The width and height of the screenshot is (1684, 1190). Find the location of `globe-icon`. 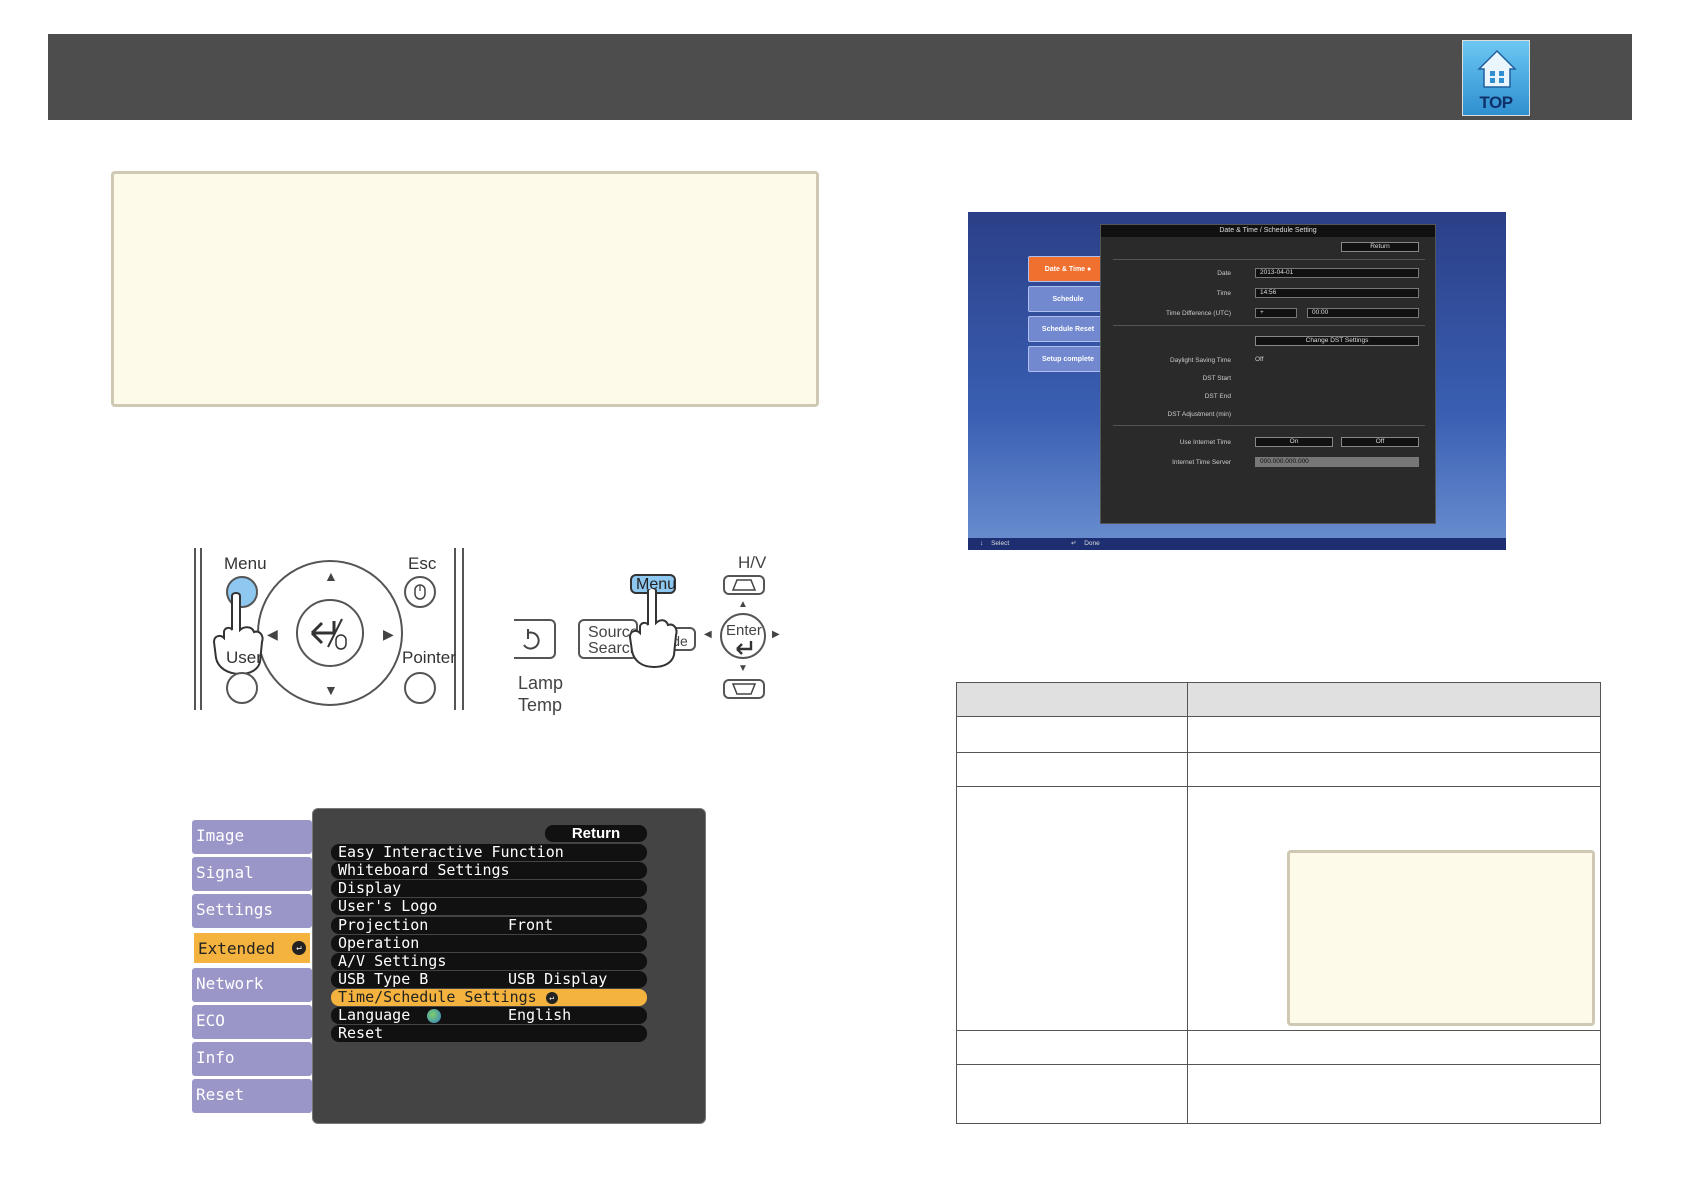

globe-icon is located at coordinates (434, 1015).